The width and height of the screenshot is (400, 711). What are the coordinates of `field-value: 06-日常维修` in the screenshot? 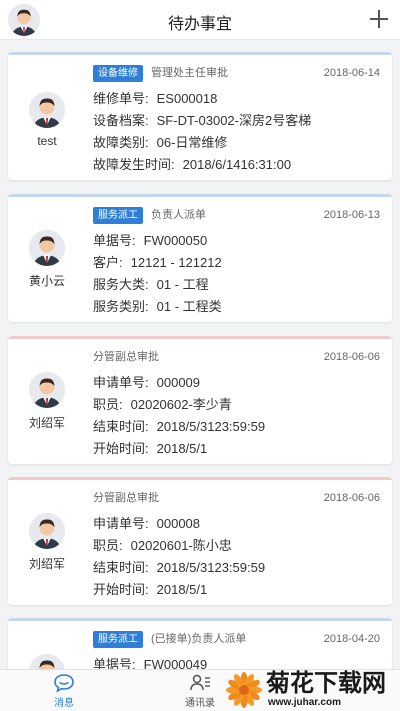 It's located at (192, 142).